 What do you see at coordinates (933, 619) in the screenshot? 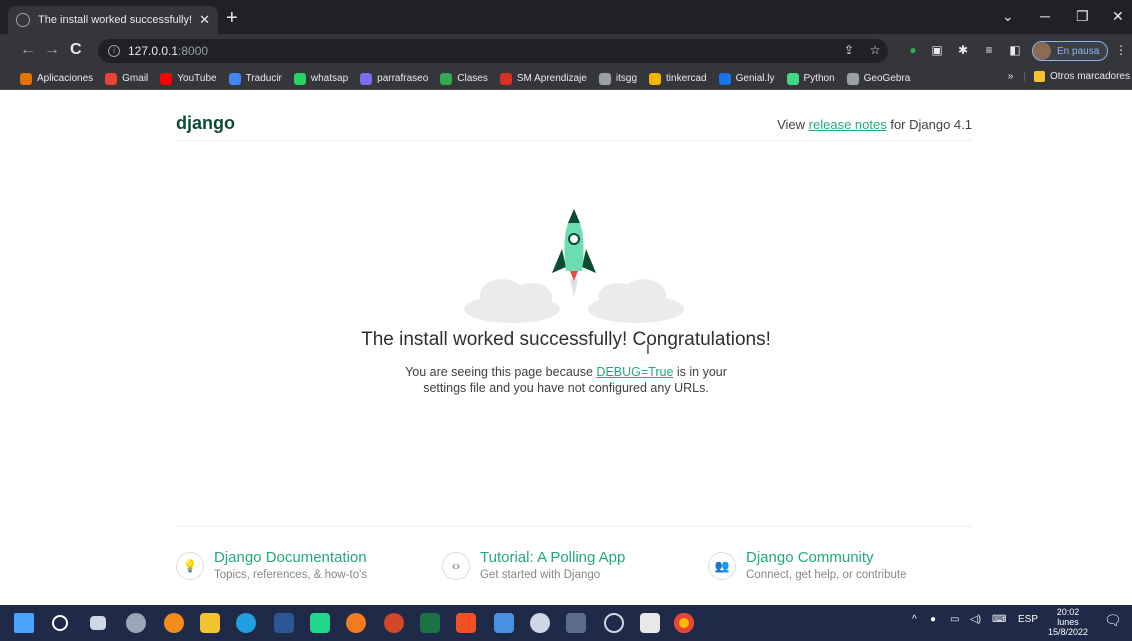
I see `microphone-icon: ●` at bounding box center [933, 619].